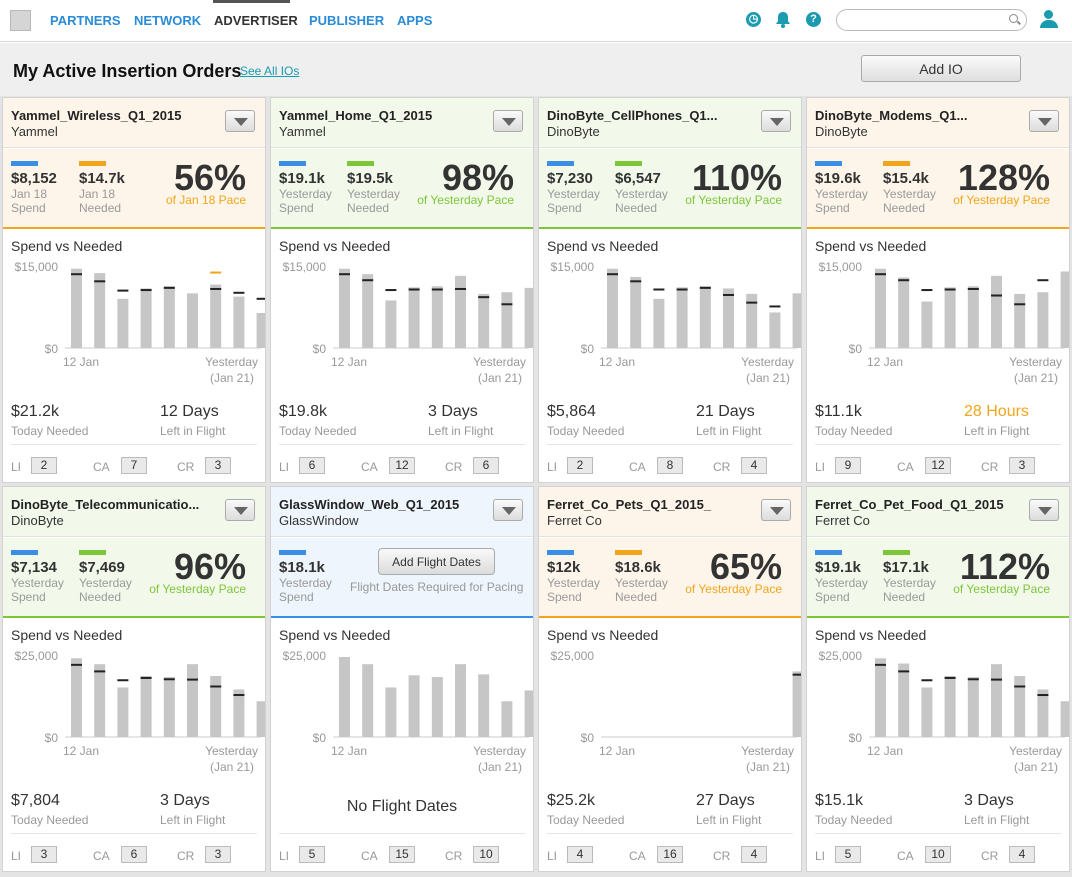 The height and width of the screenshot is (877, 1072). I want to click on ca-count-badge: 15, so click(402, 854).